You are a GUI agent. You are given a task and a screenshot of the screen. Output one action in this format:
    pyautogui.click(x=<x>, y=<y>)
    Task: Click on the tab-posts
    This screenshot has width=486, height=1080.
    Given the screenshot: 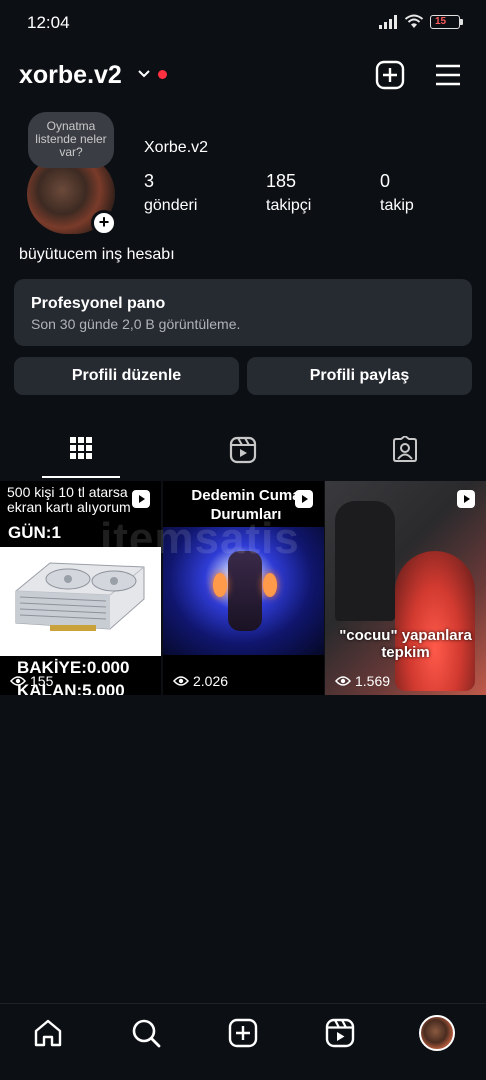 What is the action you would take?
    pyautogui.click(x=81, y=453)
    